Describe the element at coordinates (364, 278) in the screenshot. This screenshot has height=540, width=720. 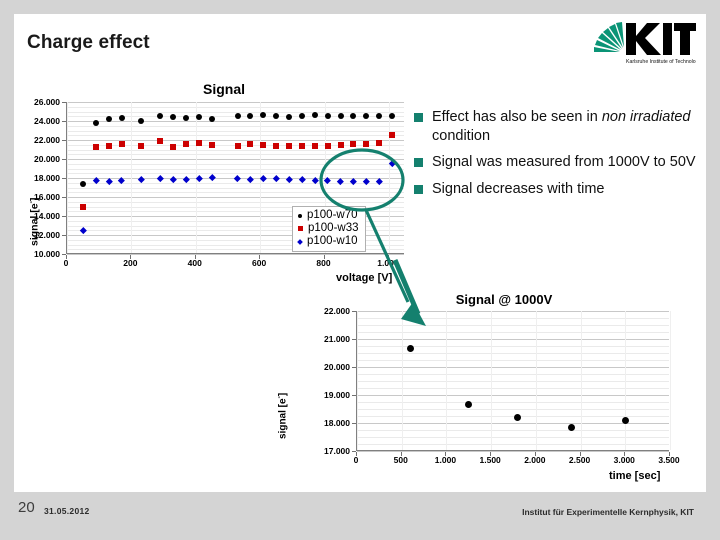
I see `chart1-x-axis-label: voltage [V]` at that location.